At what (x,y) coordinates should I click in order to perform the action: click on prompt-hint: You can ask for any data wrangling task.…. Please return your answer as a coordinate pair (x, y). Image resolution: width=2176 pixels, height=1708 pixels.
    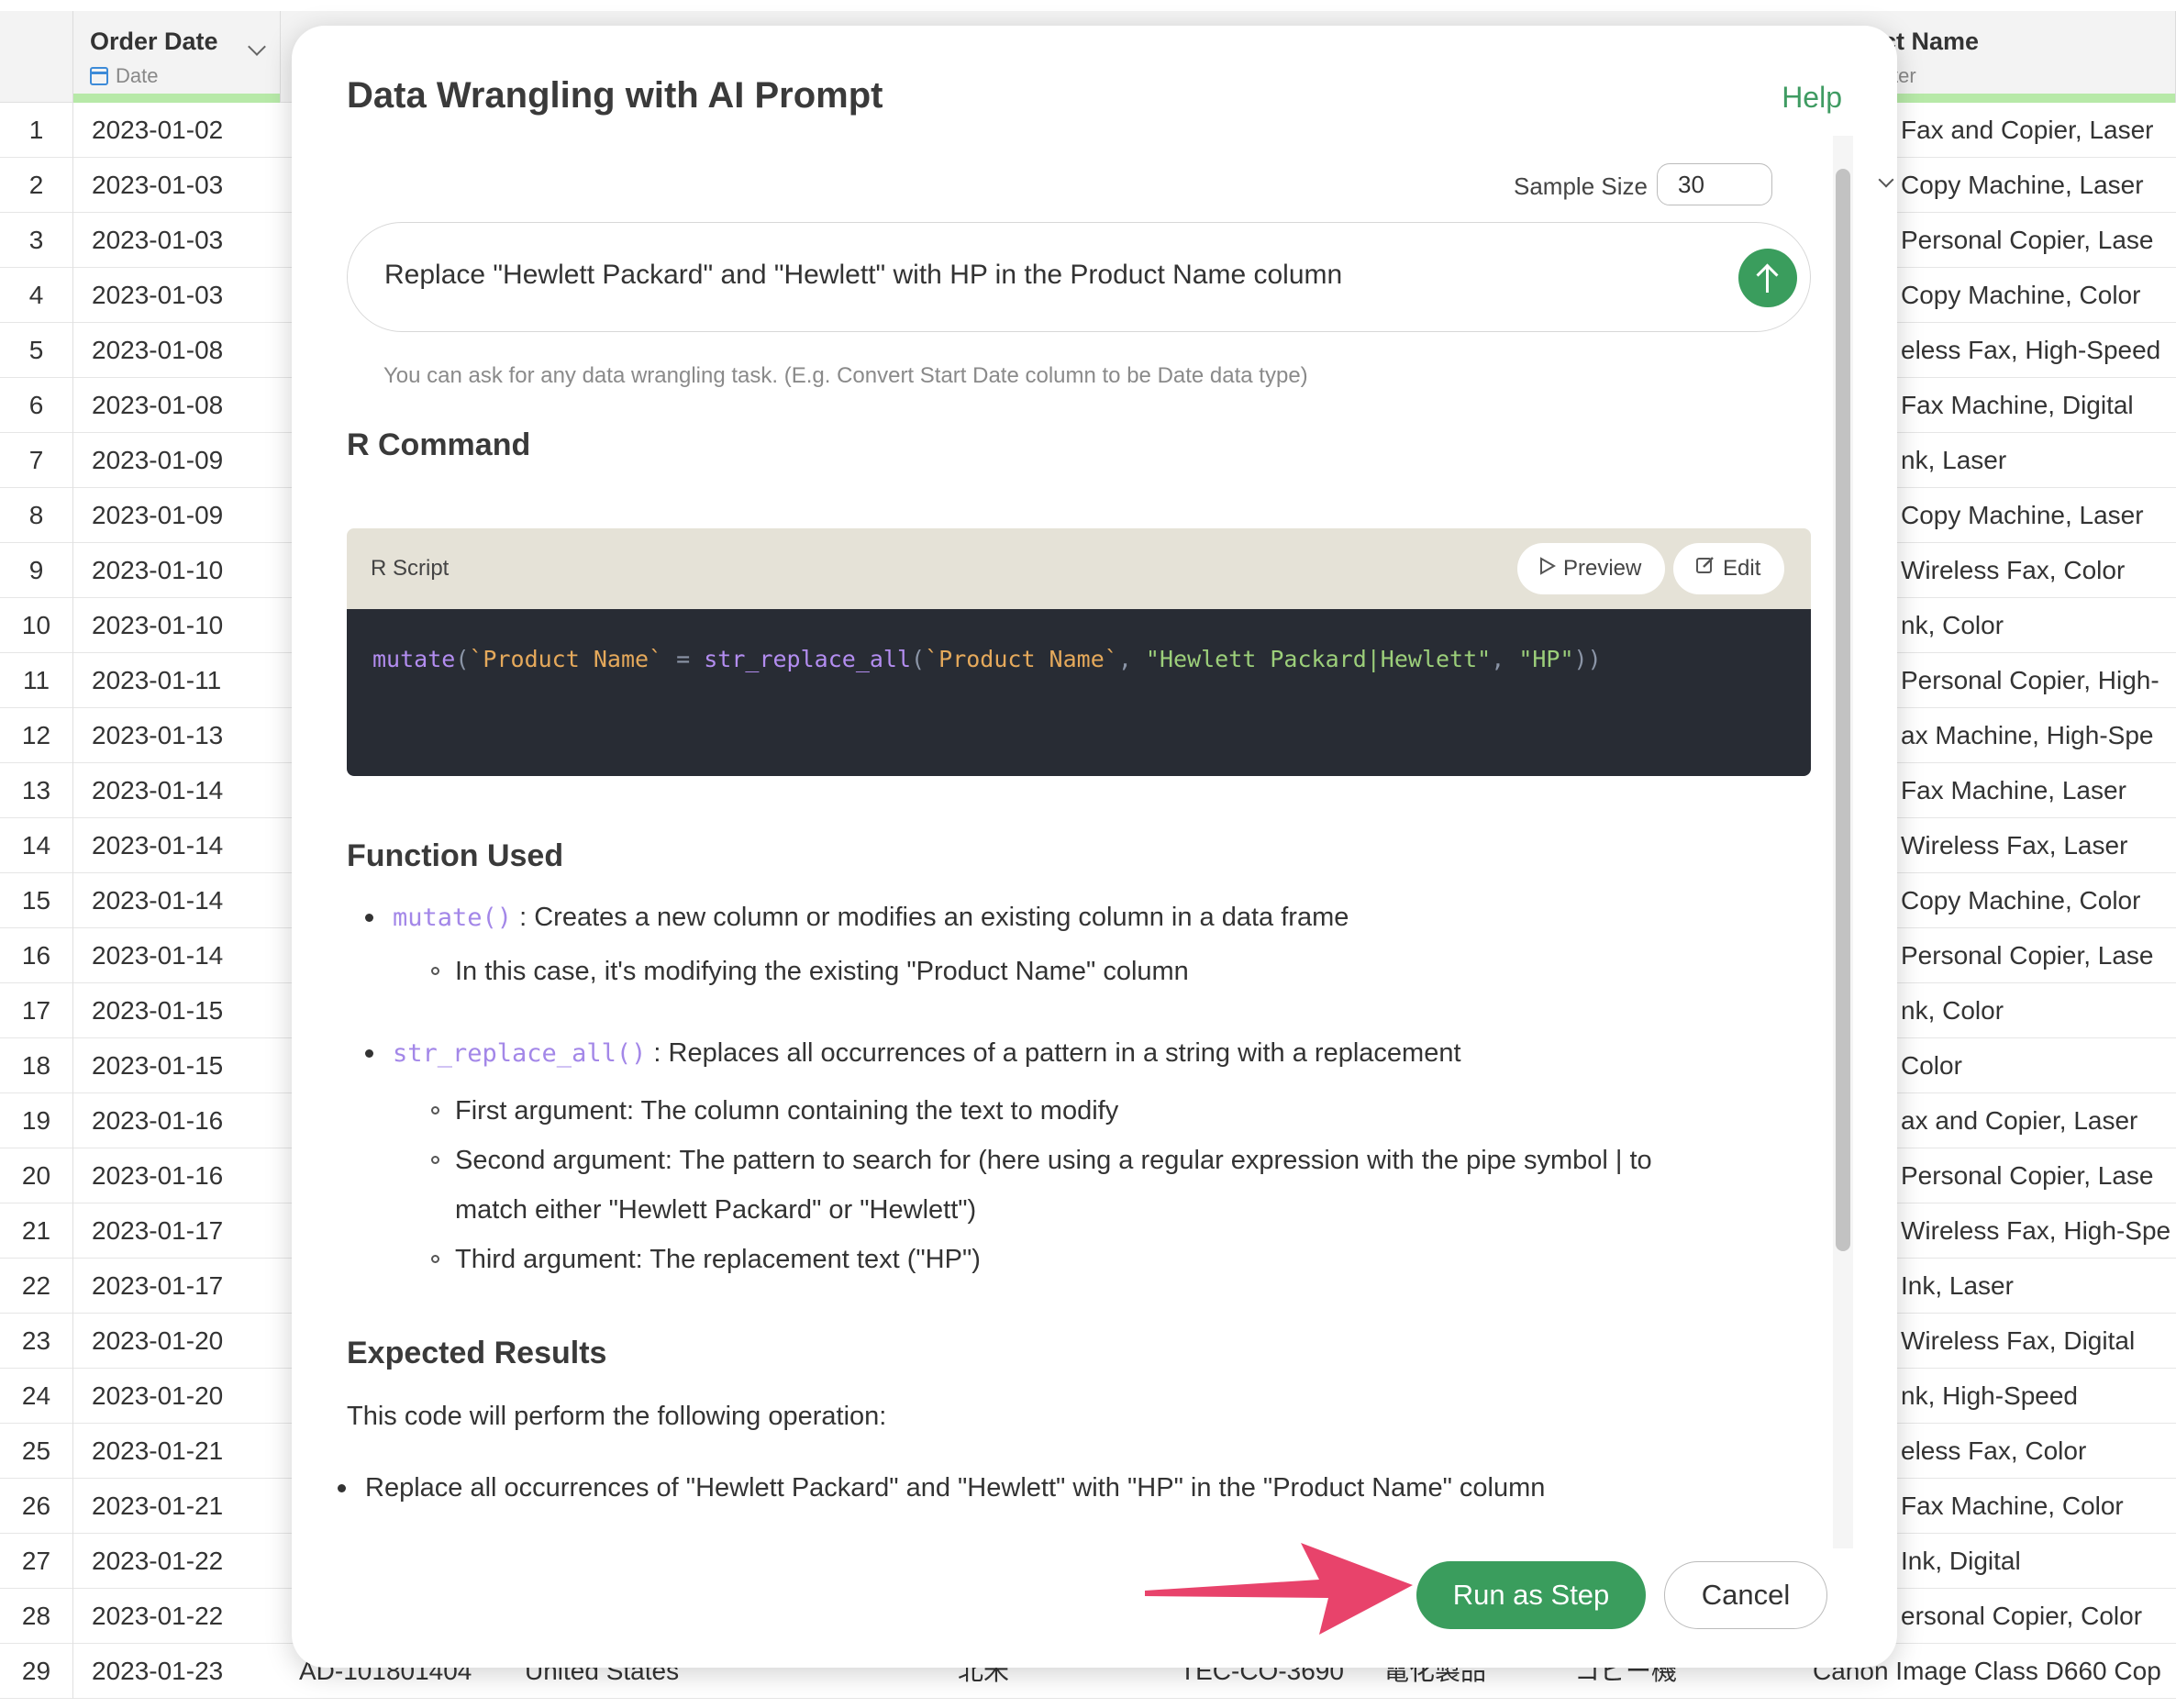
    Looking at the image, I should click on (845, 375).